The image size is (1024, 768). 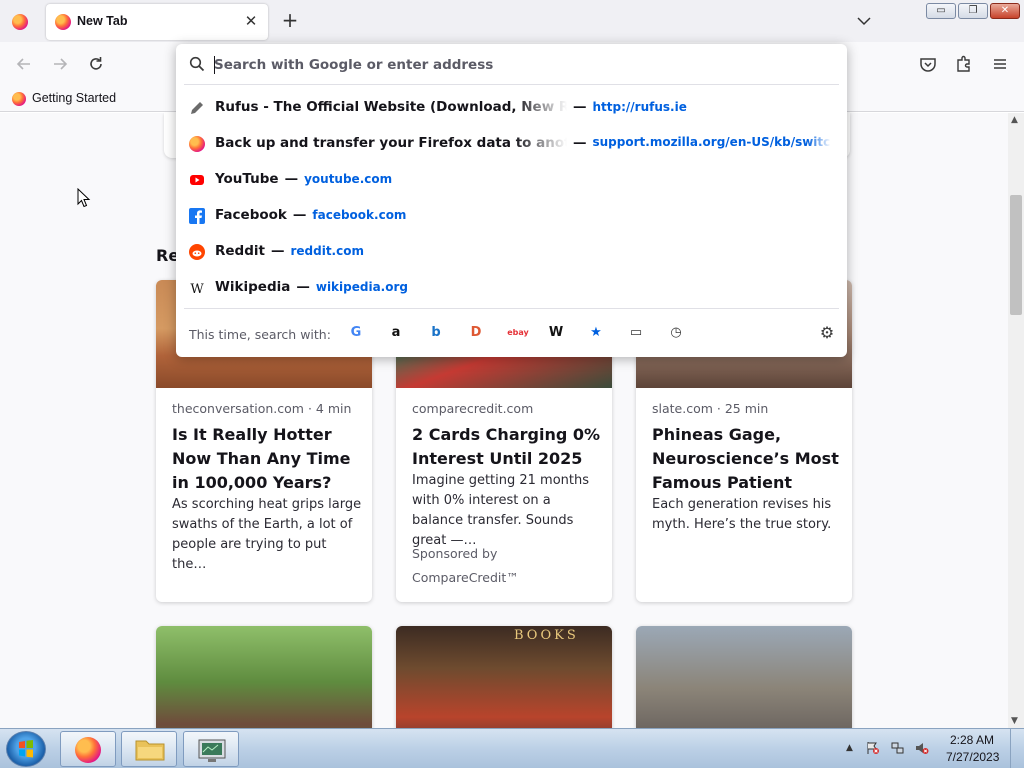 What do you see at coordinates (197, 180) in the screenshot?
I see `youtube-icon` at bounding box center [197, 180].